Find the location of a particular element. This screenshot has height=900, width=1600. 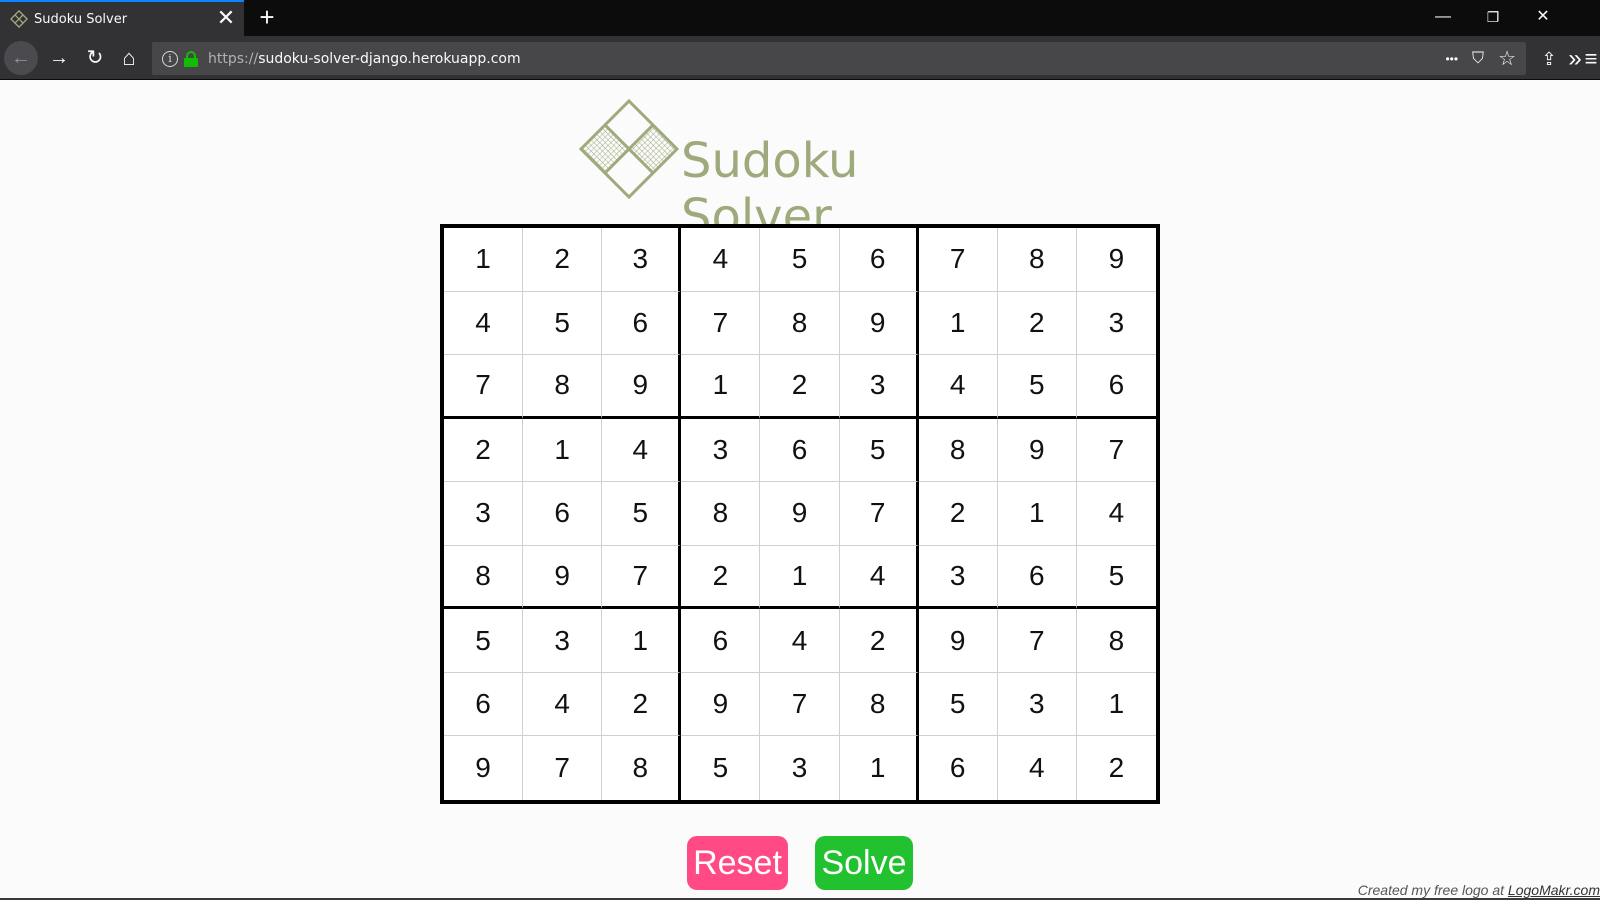

secure-lock-icon is located at coordinates (191, 58).